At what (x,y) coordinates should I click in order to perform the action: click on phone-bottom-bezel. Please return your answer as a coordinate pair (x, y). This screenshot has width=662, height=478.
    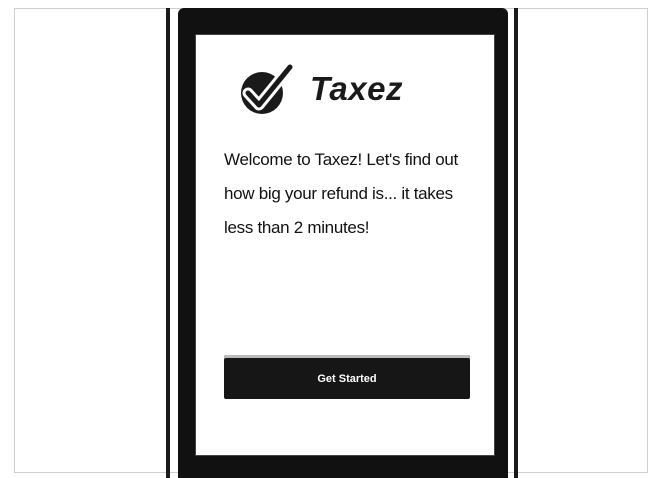
    Looking at the image, I should click on (343, 467).